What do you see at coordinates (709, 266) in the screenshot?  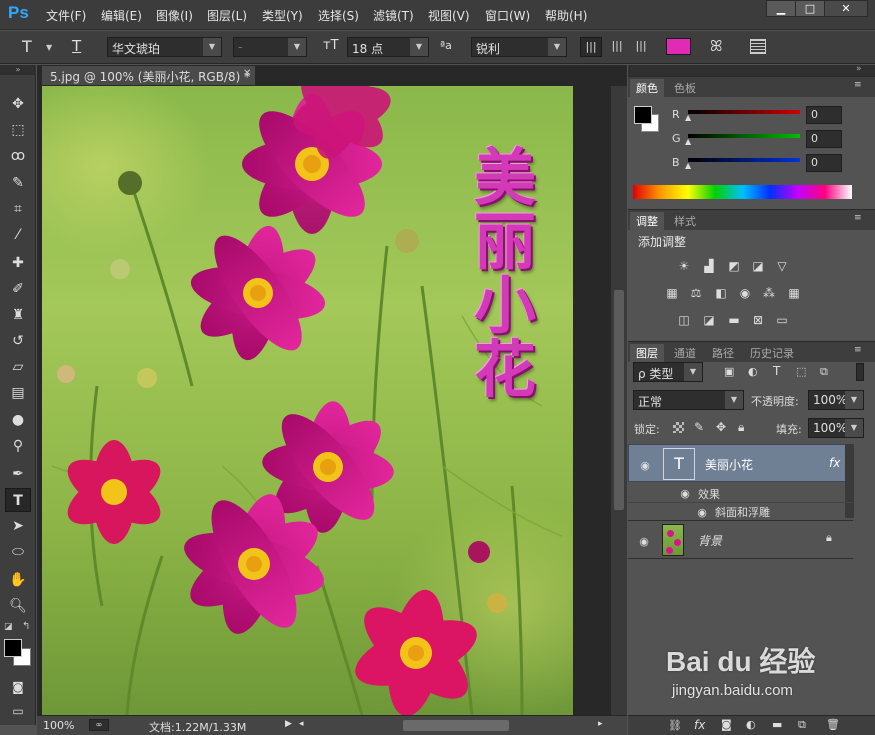 I see `levels-icon: ▟` at bounding box center [709, 266].